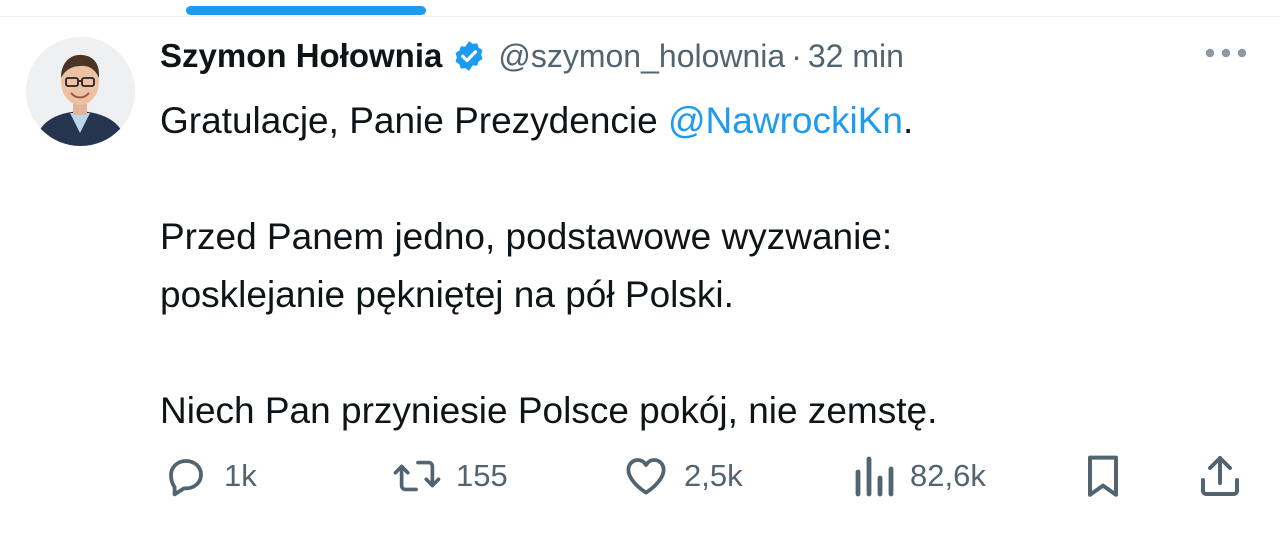  What do you see at coordinates (186, 476) in the screenshot?
I see `reply-bubble-icon` at bounding box center [186, 476].